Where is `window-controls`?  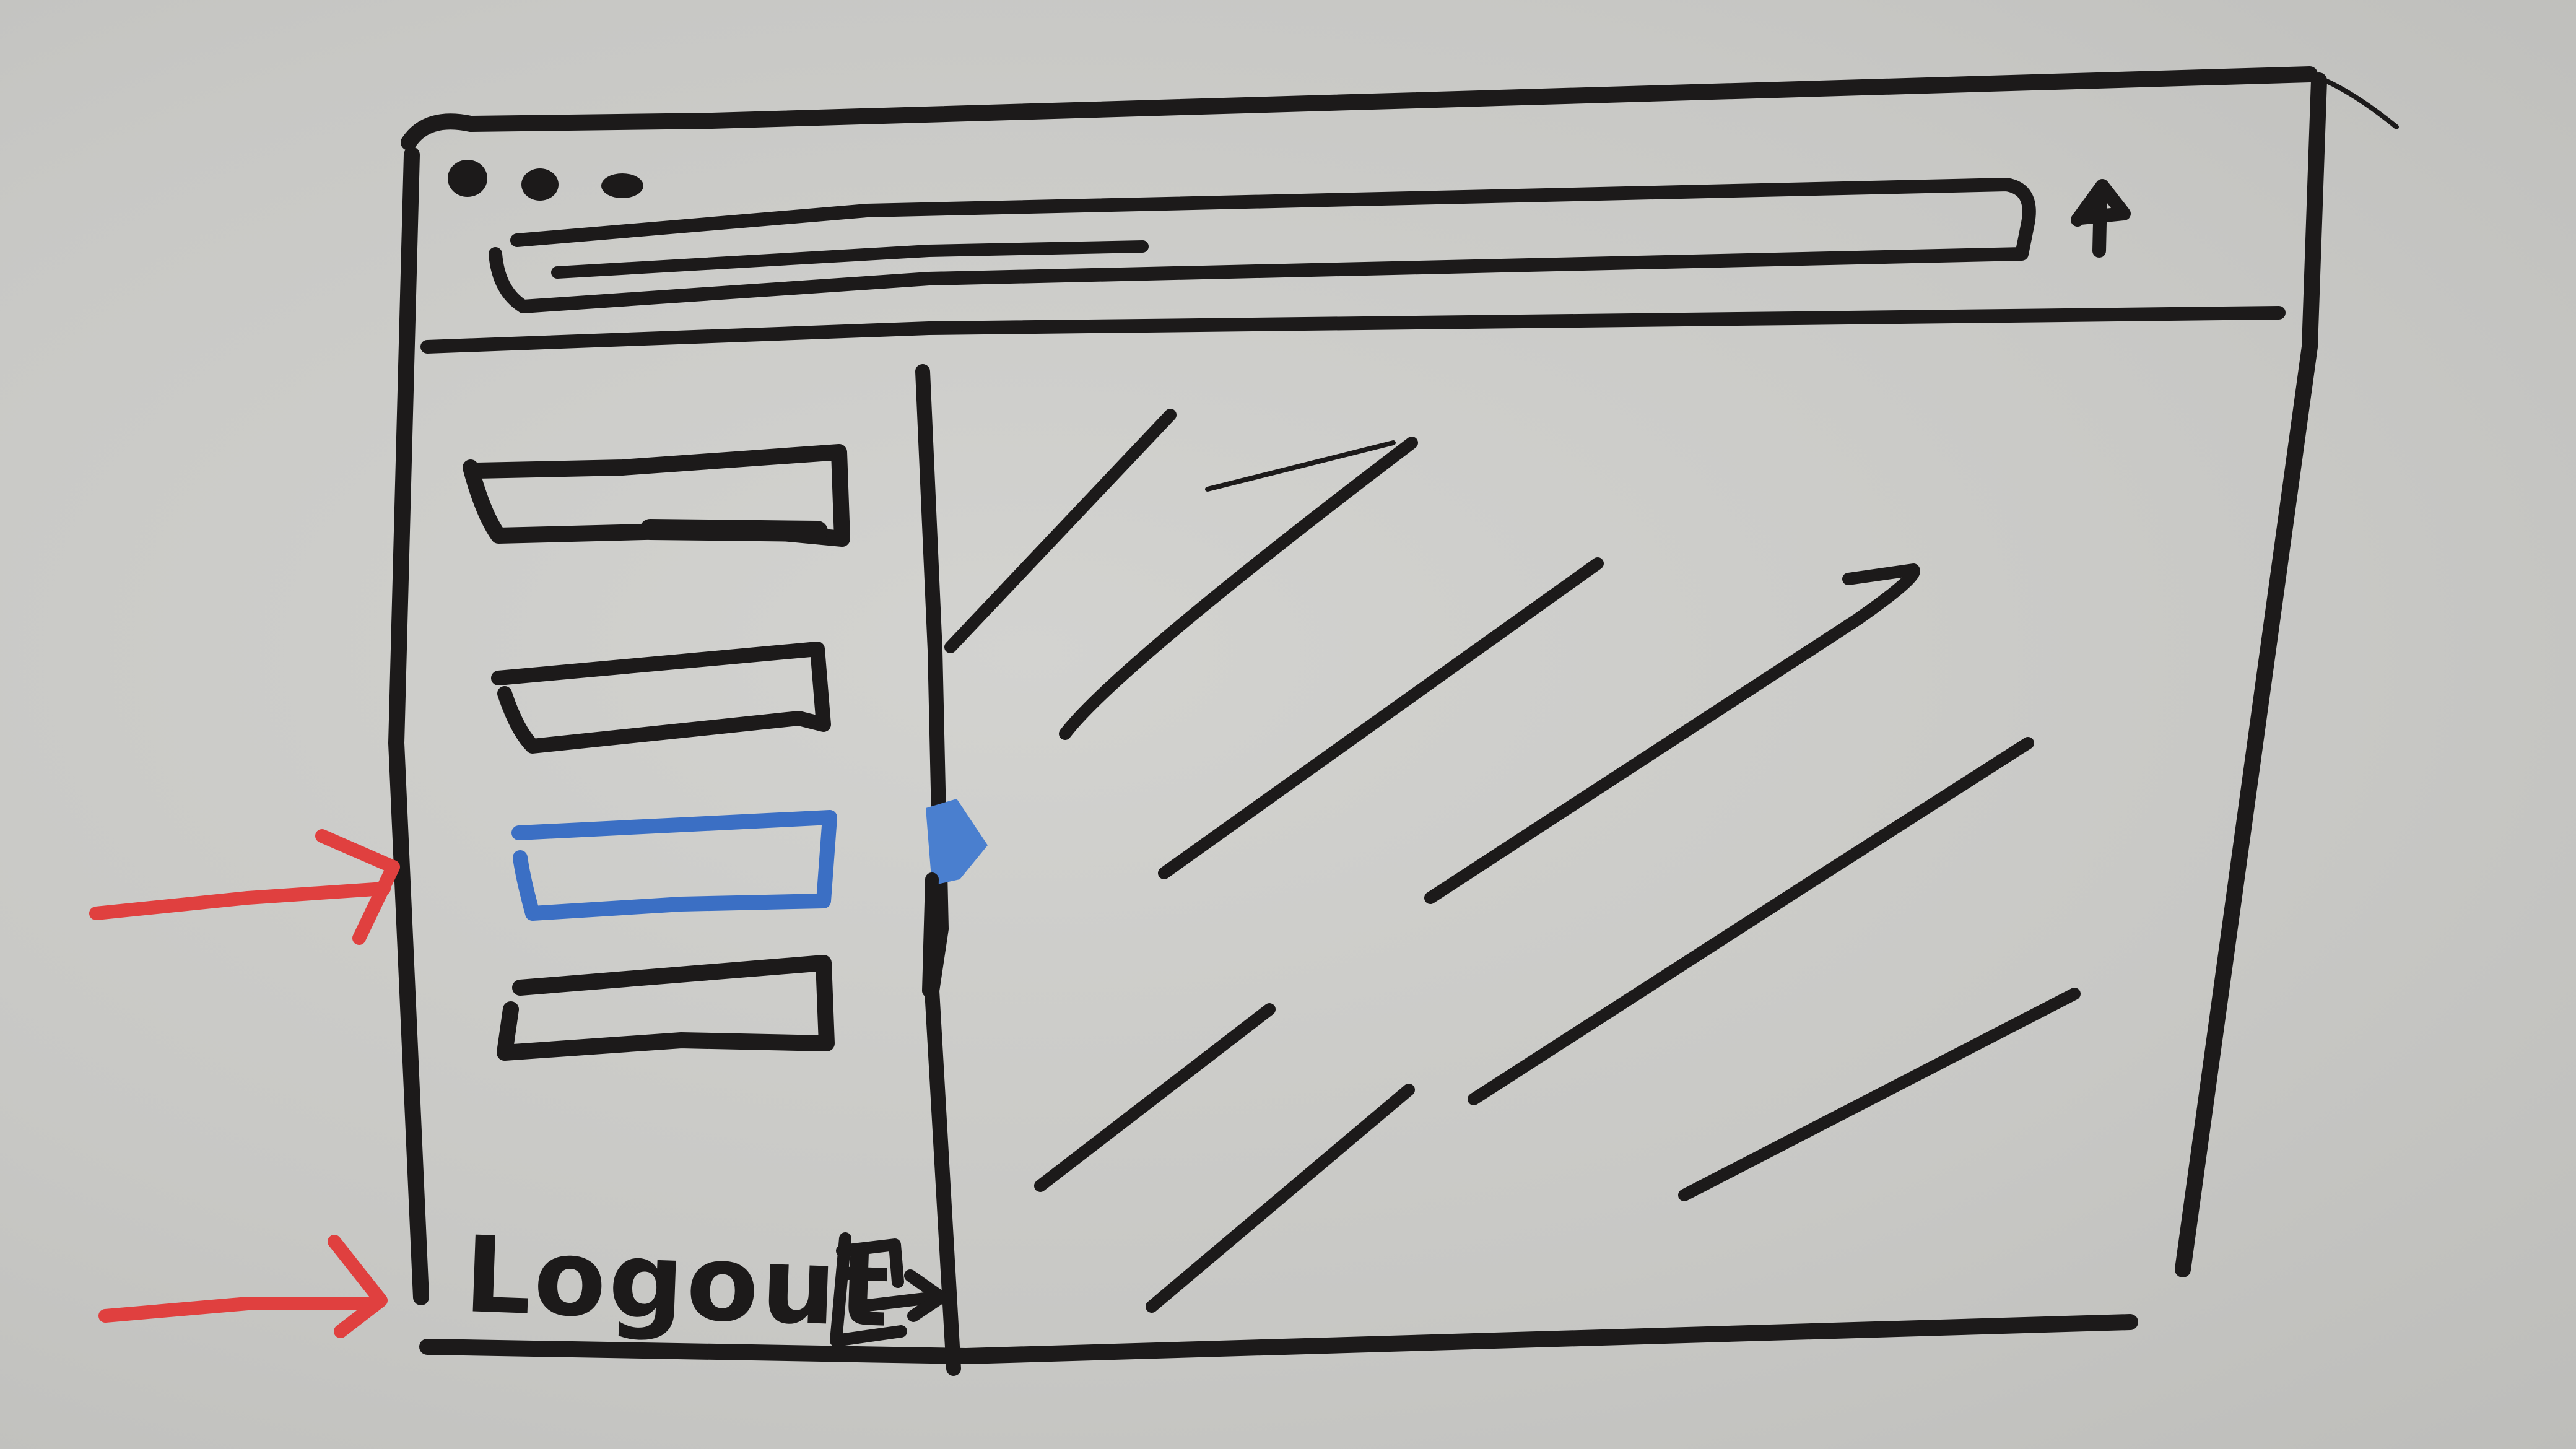 window-controls is located at coordinates (545, 180).